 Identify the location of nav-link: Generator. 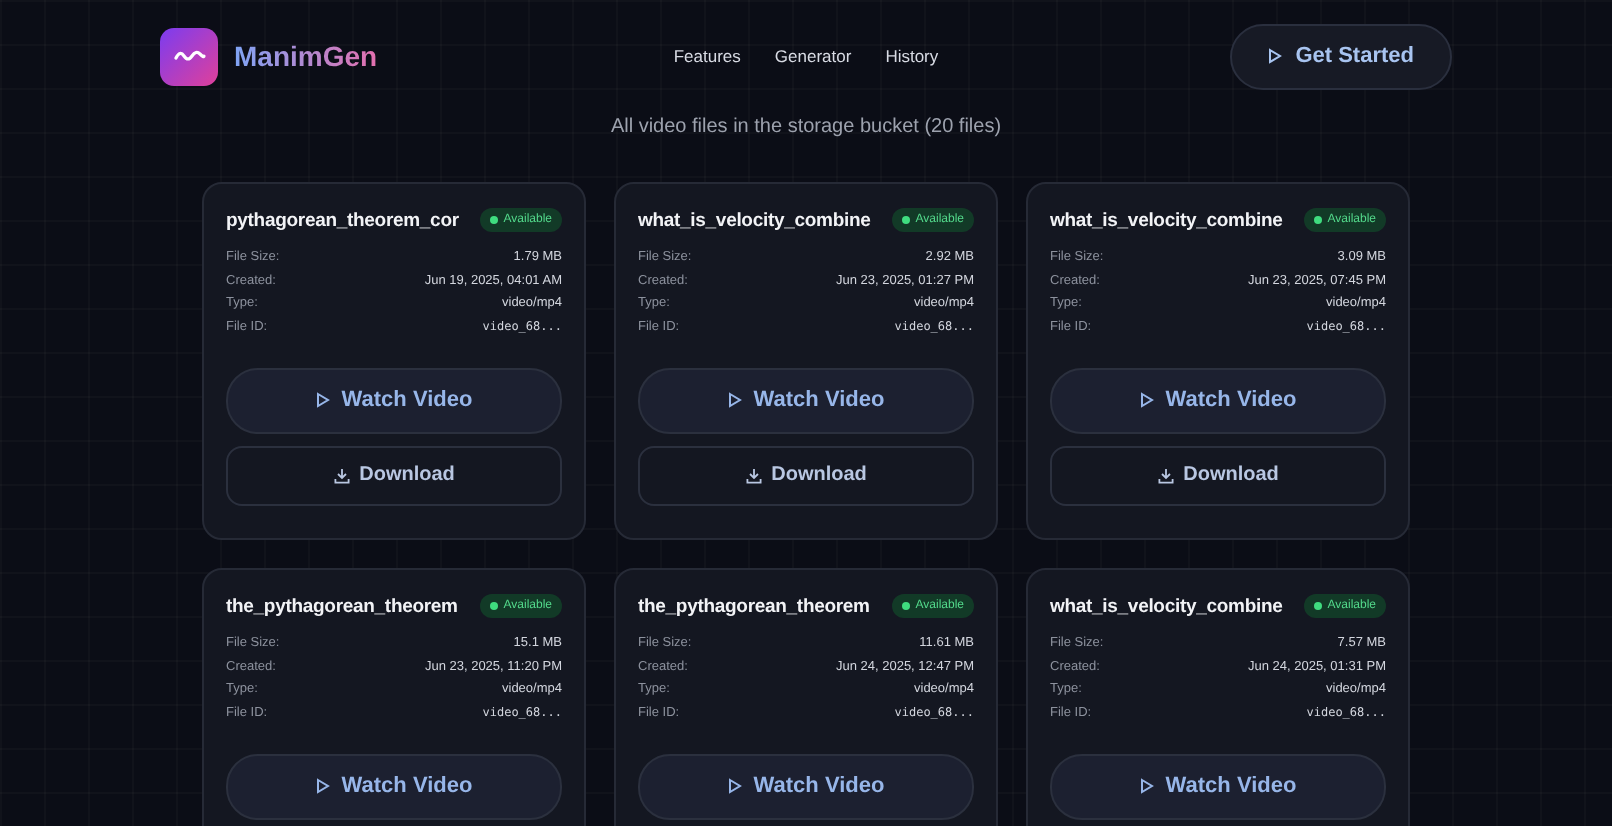
(813, 56).